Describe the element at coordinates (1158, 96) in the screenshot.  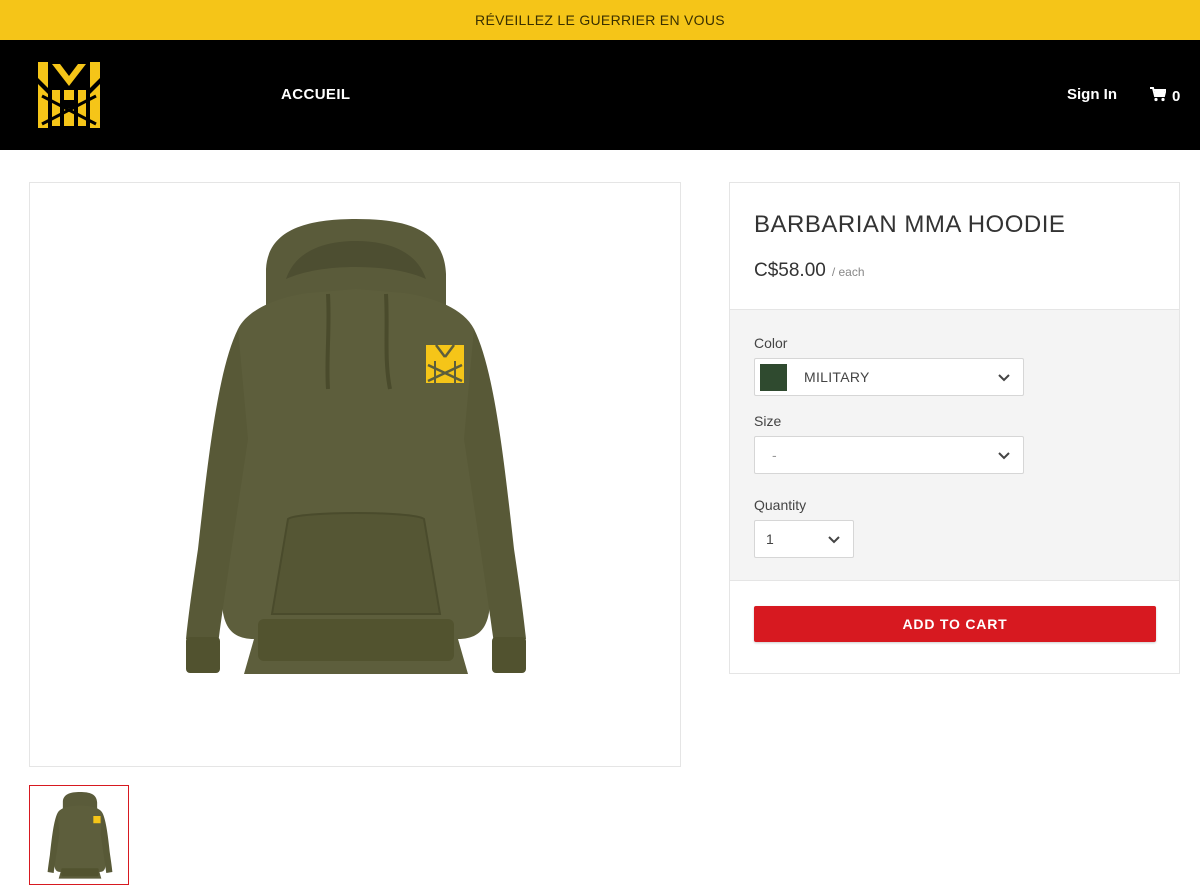
I see `cart-icon` at that location.